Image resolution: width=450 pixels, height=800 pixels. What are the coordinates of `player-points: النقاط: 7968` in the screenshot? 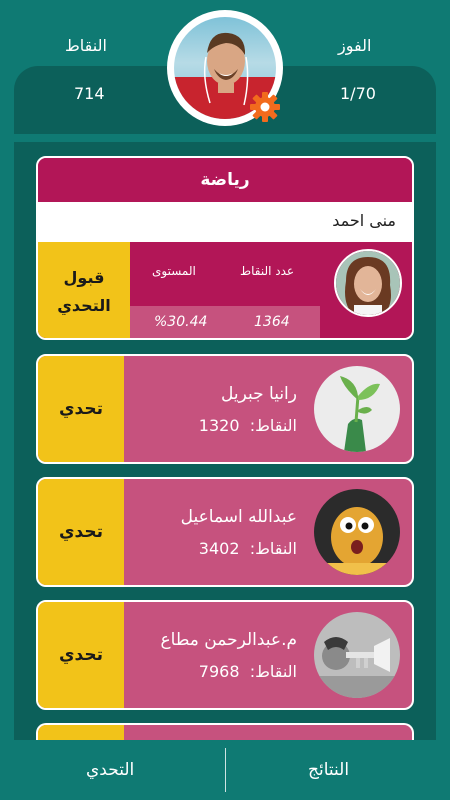 It's located at (248, 671).